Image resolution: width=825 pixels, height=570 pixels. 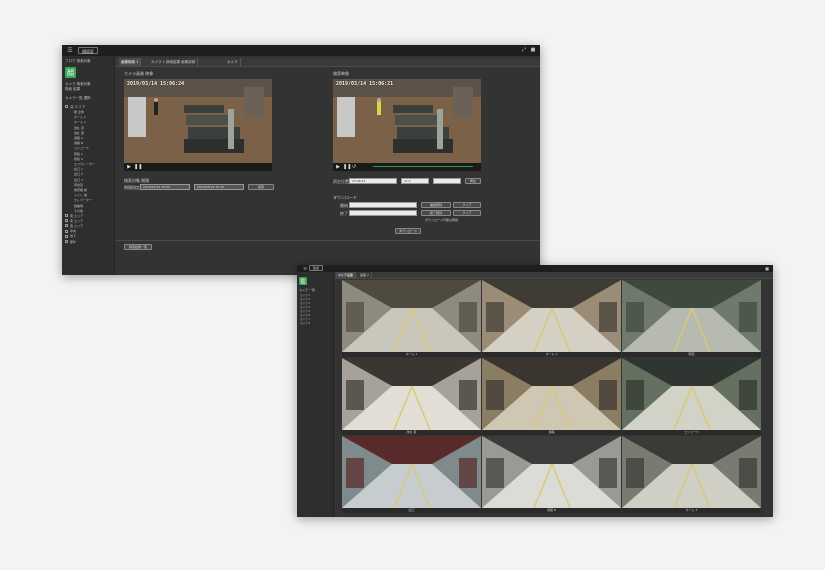 What do you see at coordinates (411, 354) in the screenshot?
I see `camera-label: ホーム 1` at bounding box center [411, 354].